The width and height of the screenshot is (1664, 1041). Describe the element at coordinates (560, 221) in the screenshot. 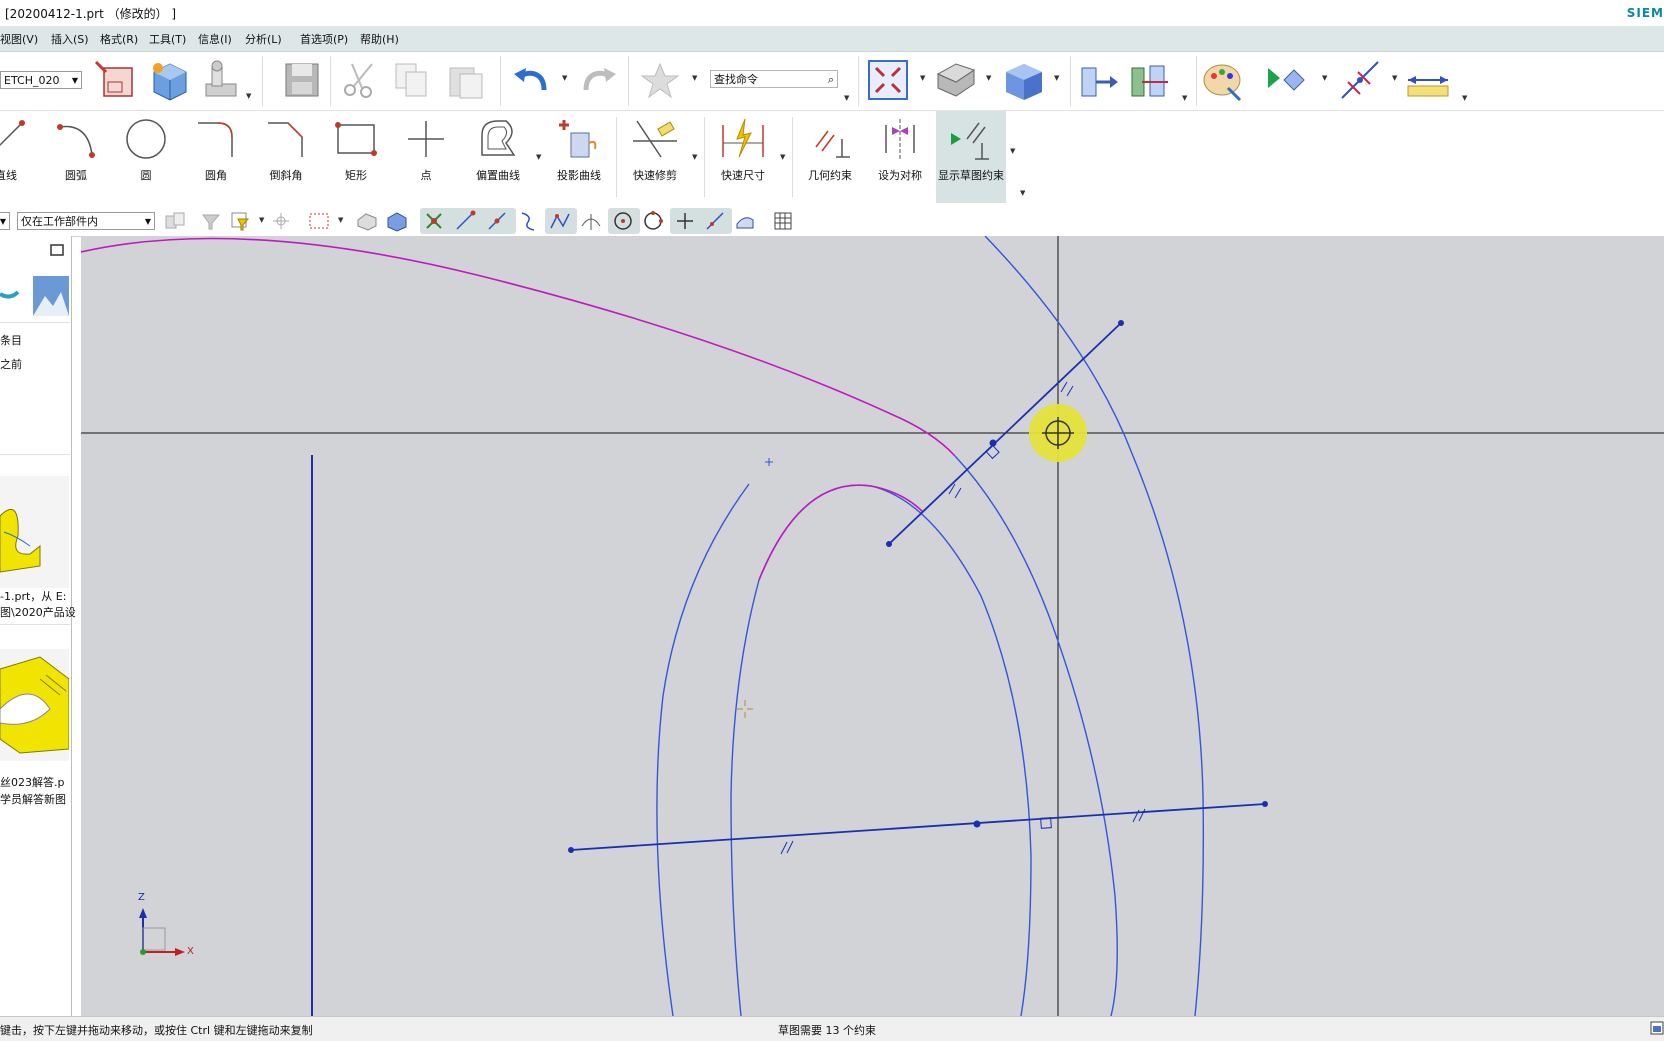

I see `snap-intersection-icon` at that location.